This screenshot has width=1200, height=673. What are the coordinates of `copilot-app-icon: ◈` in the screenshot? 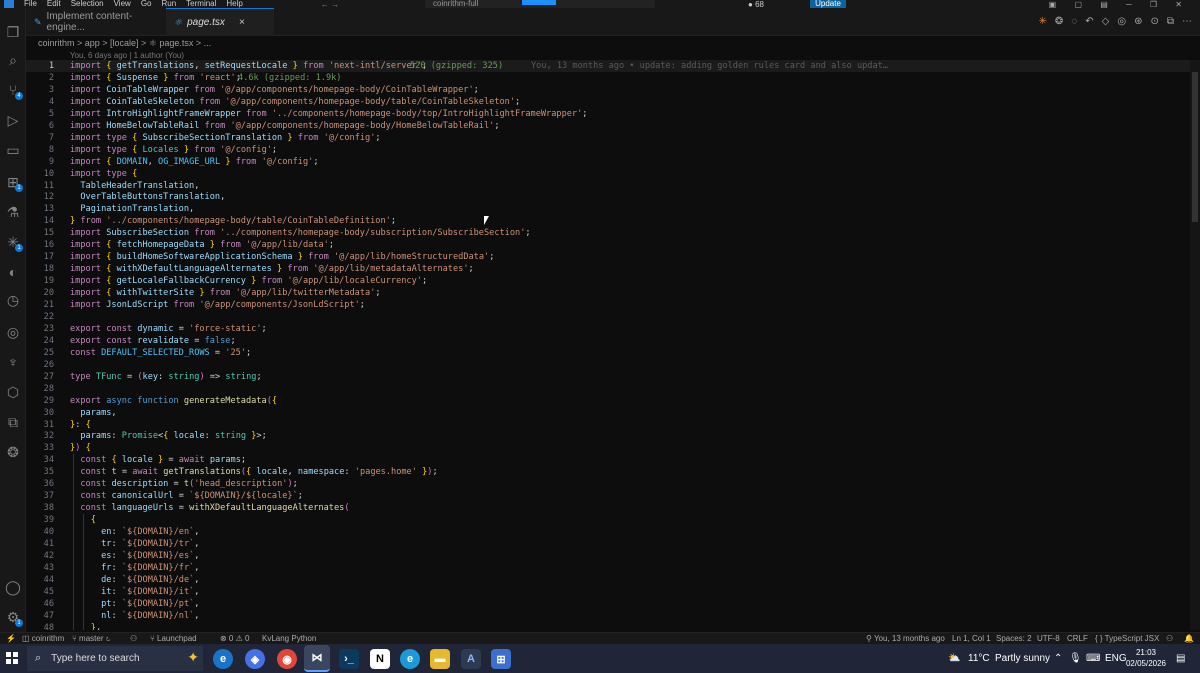 It's located at (255, 659).